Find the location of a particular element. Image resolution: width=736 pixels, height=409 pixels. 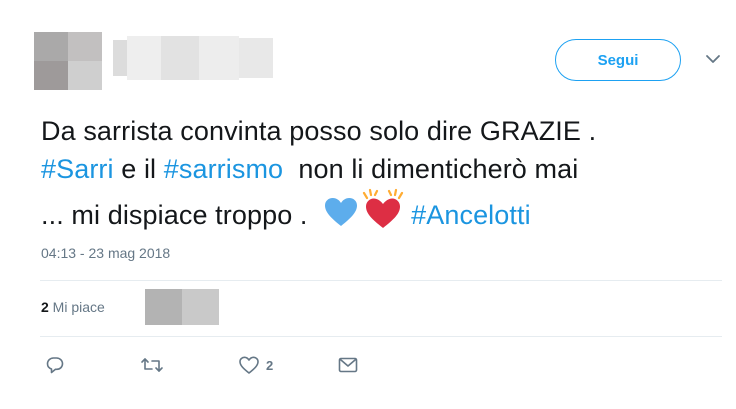

chevron-down-icon is located at coordinates (713, 59).